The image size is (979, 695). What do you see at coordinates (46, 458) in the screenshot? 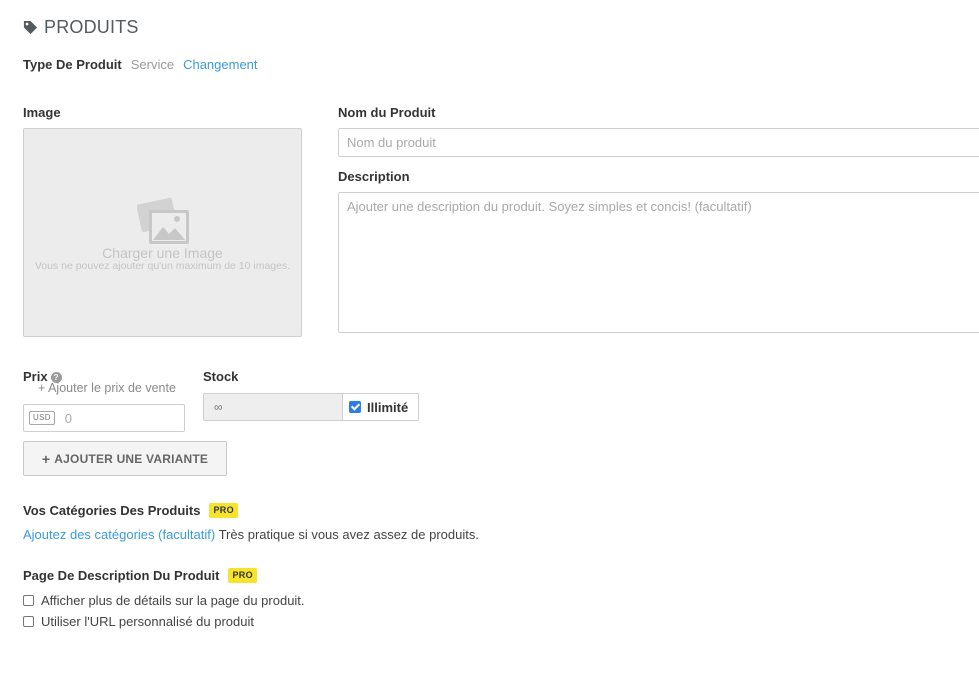
I see `plus-icon: +` at bounding box center [46, 458].